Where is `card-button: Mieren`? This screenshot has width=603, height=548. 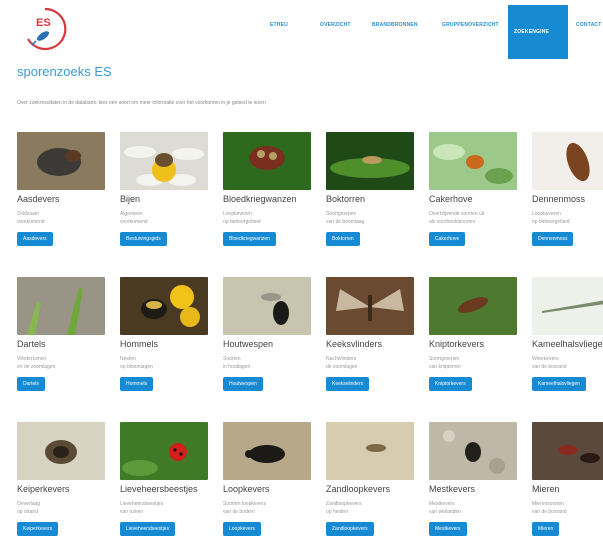
card-button: Mieren is located at coordinates (546, 529).